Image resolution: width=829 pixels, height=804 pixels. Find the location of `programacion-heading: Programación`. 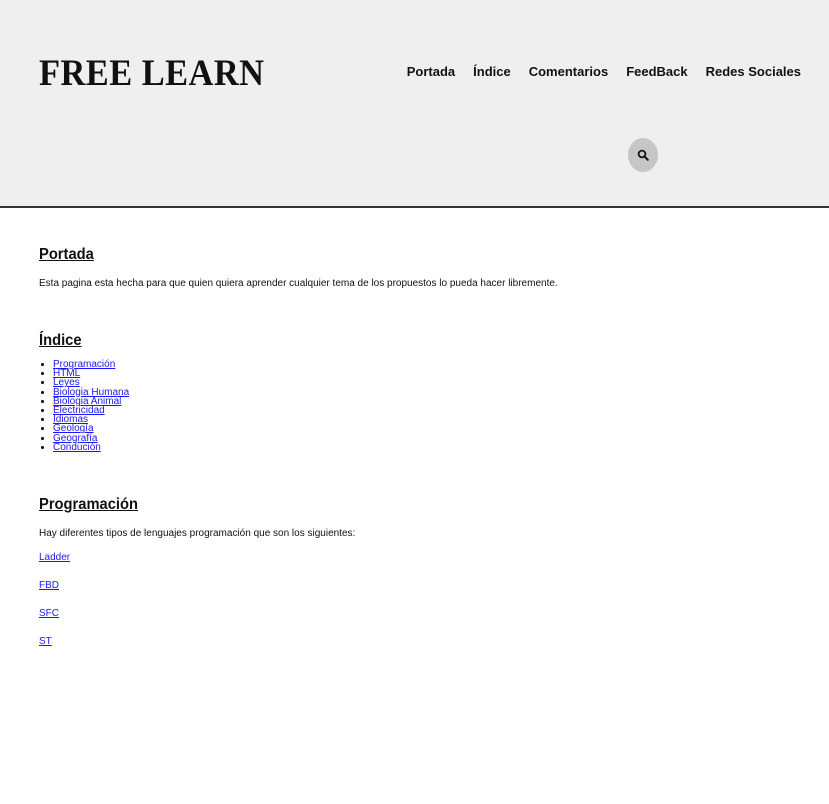

programacion-heading: Programación is located at coordinates (88, 505).